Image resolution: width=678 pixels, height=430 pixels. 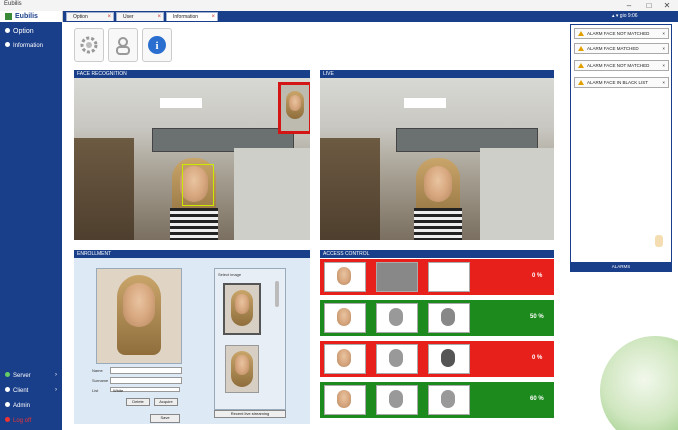 What do you see at coordinates (17, 405) in the screenshot?
I see `sidebar-item-admin: Admin` at bounding box center [17, 405].